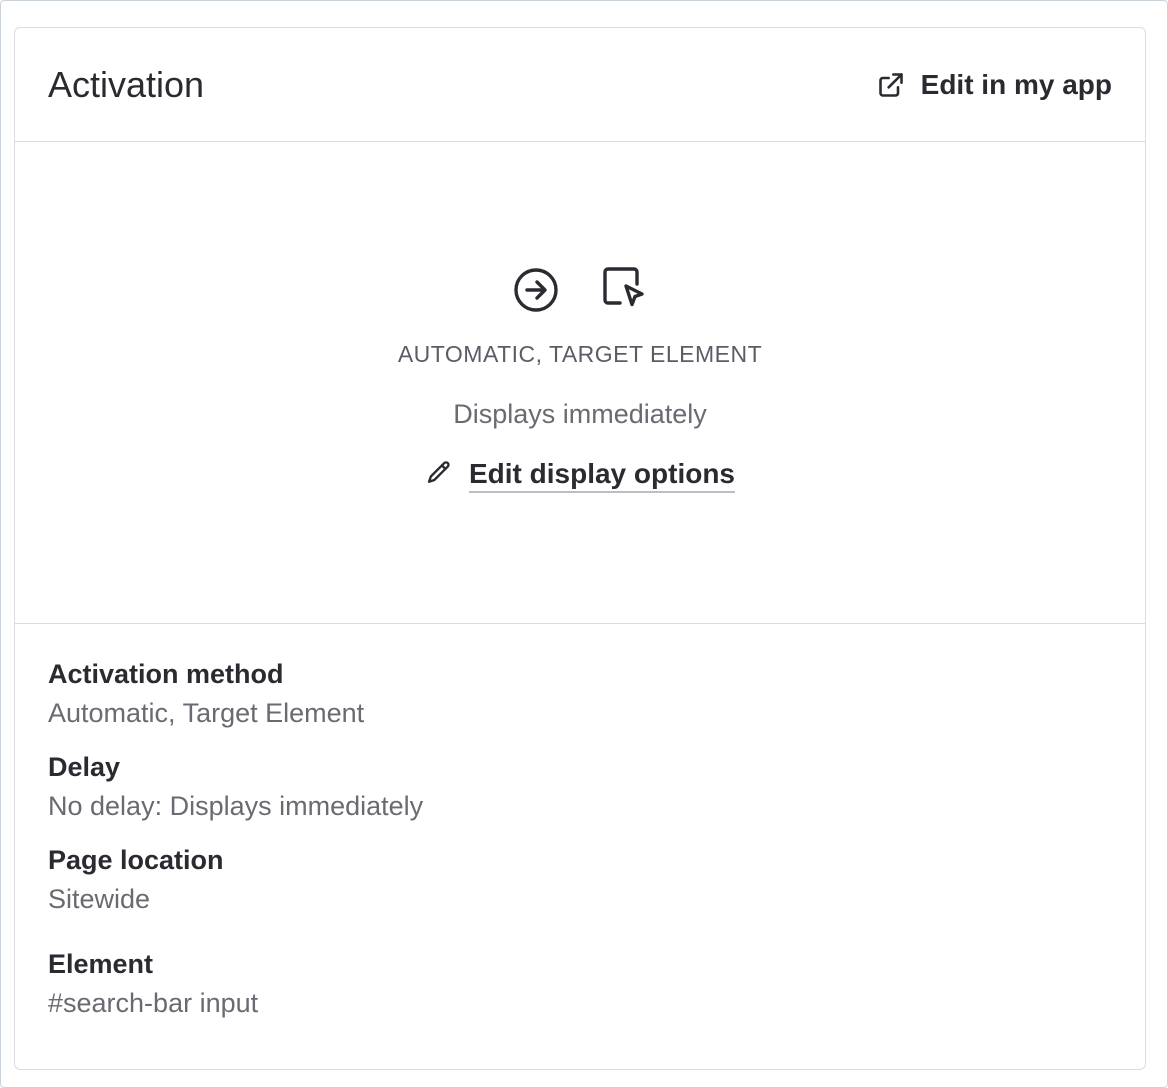 This screenshot has width=1168, height=1088. I want to click on activation-icons, so click(580, 288).